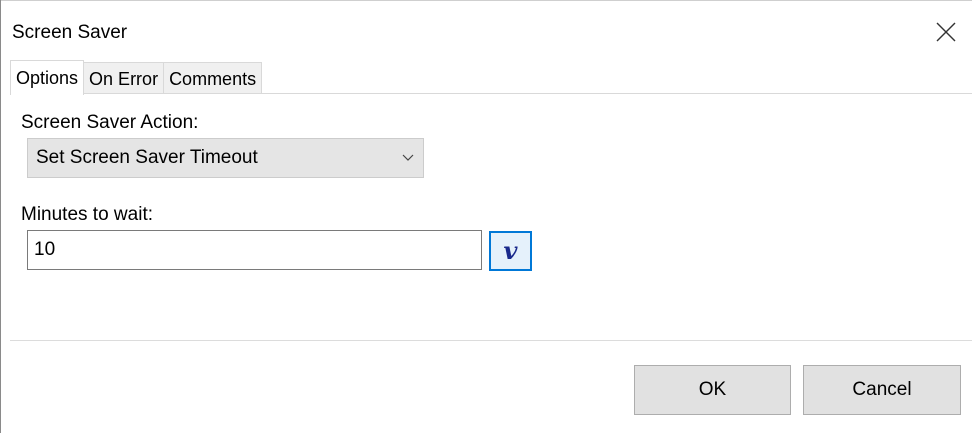 This screenshot has width=972, height=433. What do you see at coordinates (408, 158) in the screenshot?
I see `chevron-down-icon` at bounding box center [408, 158].